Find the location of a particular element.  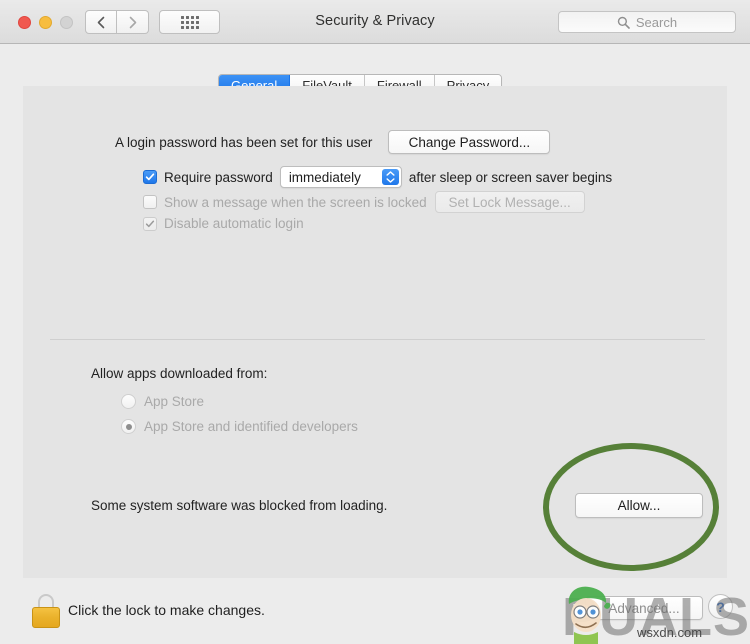

show-lock-message-label: Show a message when the screen is locked is located at coordinates (295, 202).